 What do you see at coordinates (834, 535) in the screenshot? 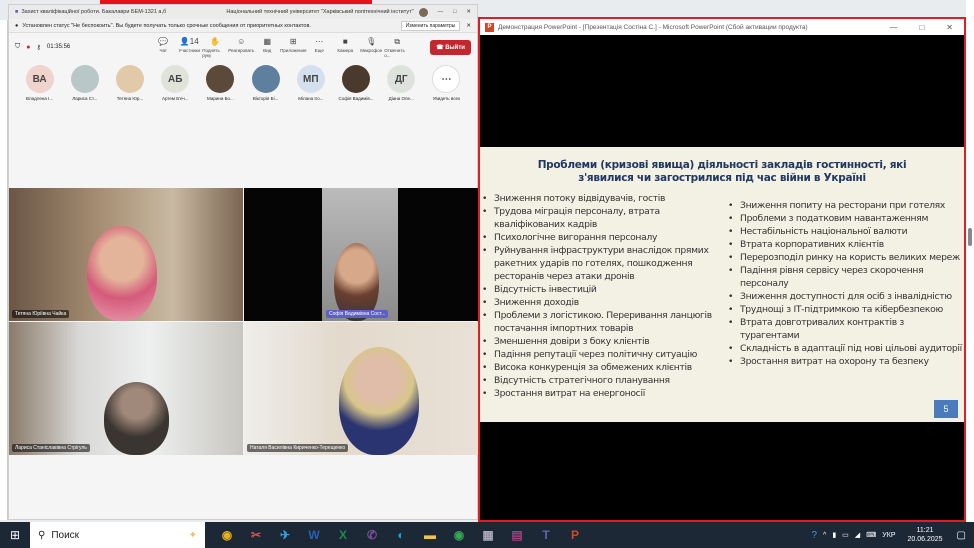
I see `usb-icon: ▮` at bounding box center [834, 535].